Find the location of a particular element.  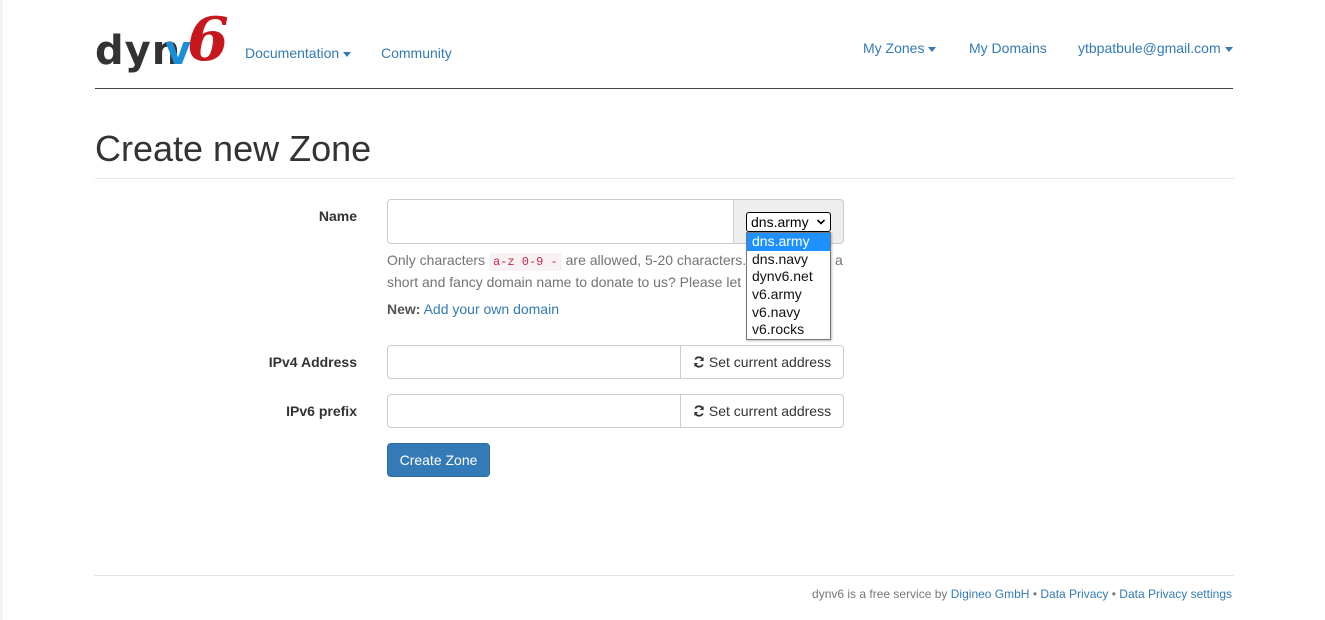

nav-user-label: ytbpatbule@gmail.com is located at coordinates (1149, 48).